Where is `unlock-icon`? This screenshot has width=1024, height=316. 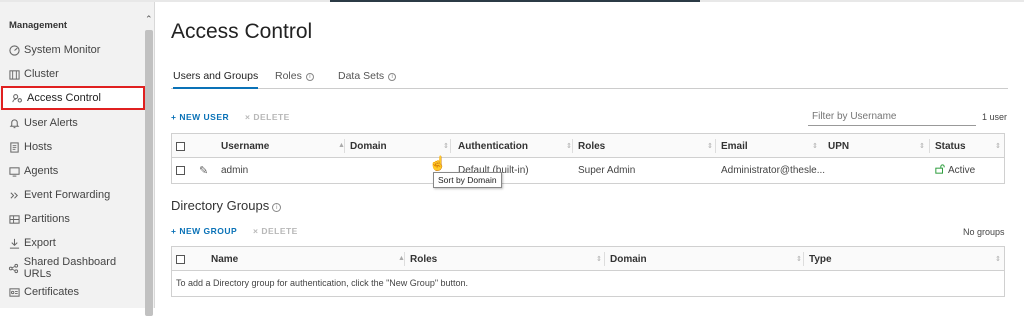 unlock-icon is located at coordinates (940, 170).